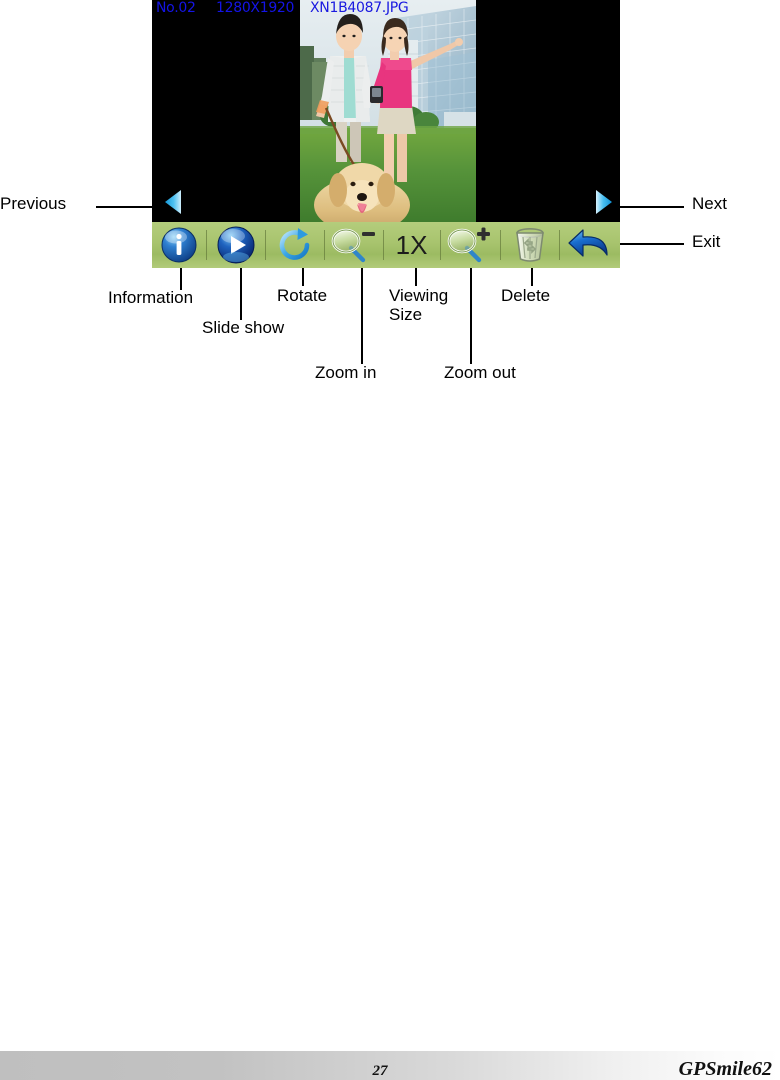 This screenshot has height=1080, width=780. Describe the element at coordinates (346, 372) in the screenshot. I see `annotation-zoom-in: Zoom in` at that location.